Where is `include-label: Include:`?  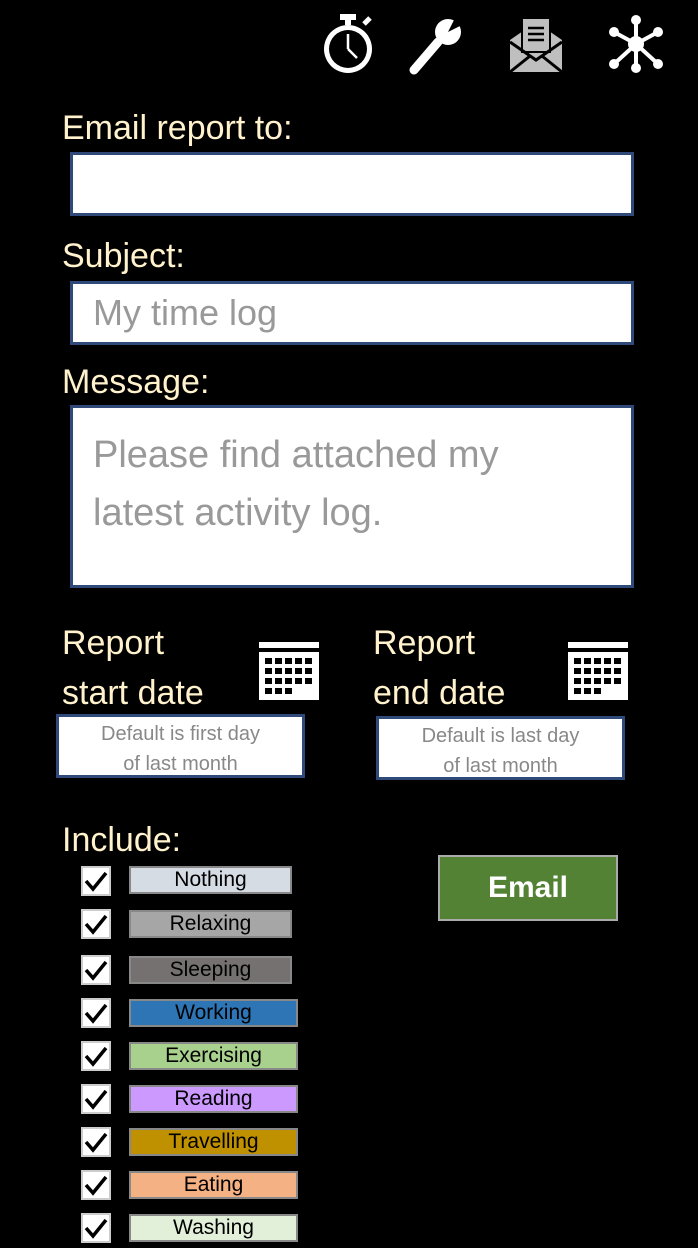
include-label: Include: is located at coordinates (122, 840).